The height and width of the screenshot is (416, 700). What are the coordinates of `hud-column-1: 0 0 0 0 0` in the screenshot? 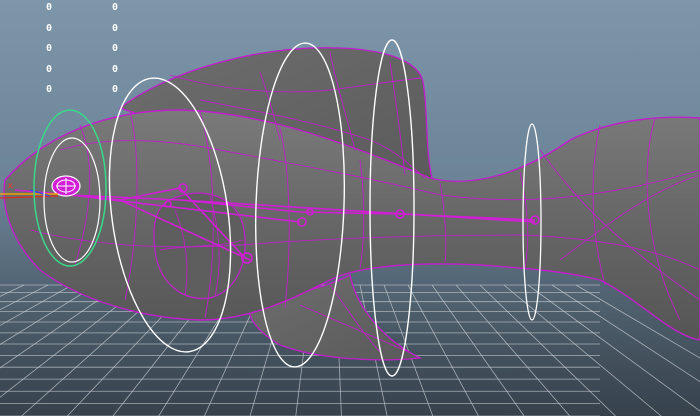 It's located at (49, 50).